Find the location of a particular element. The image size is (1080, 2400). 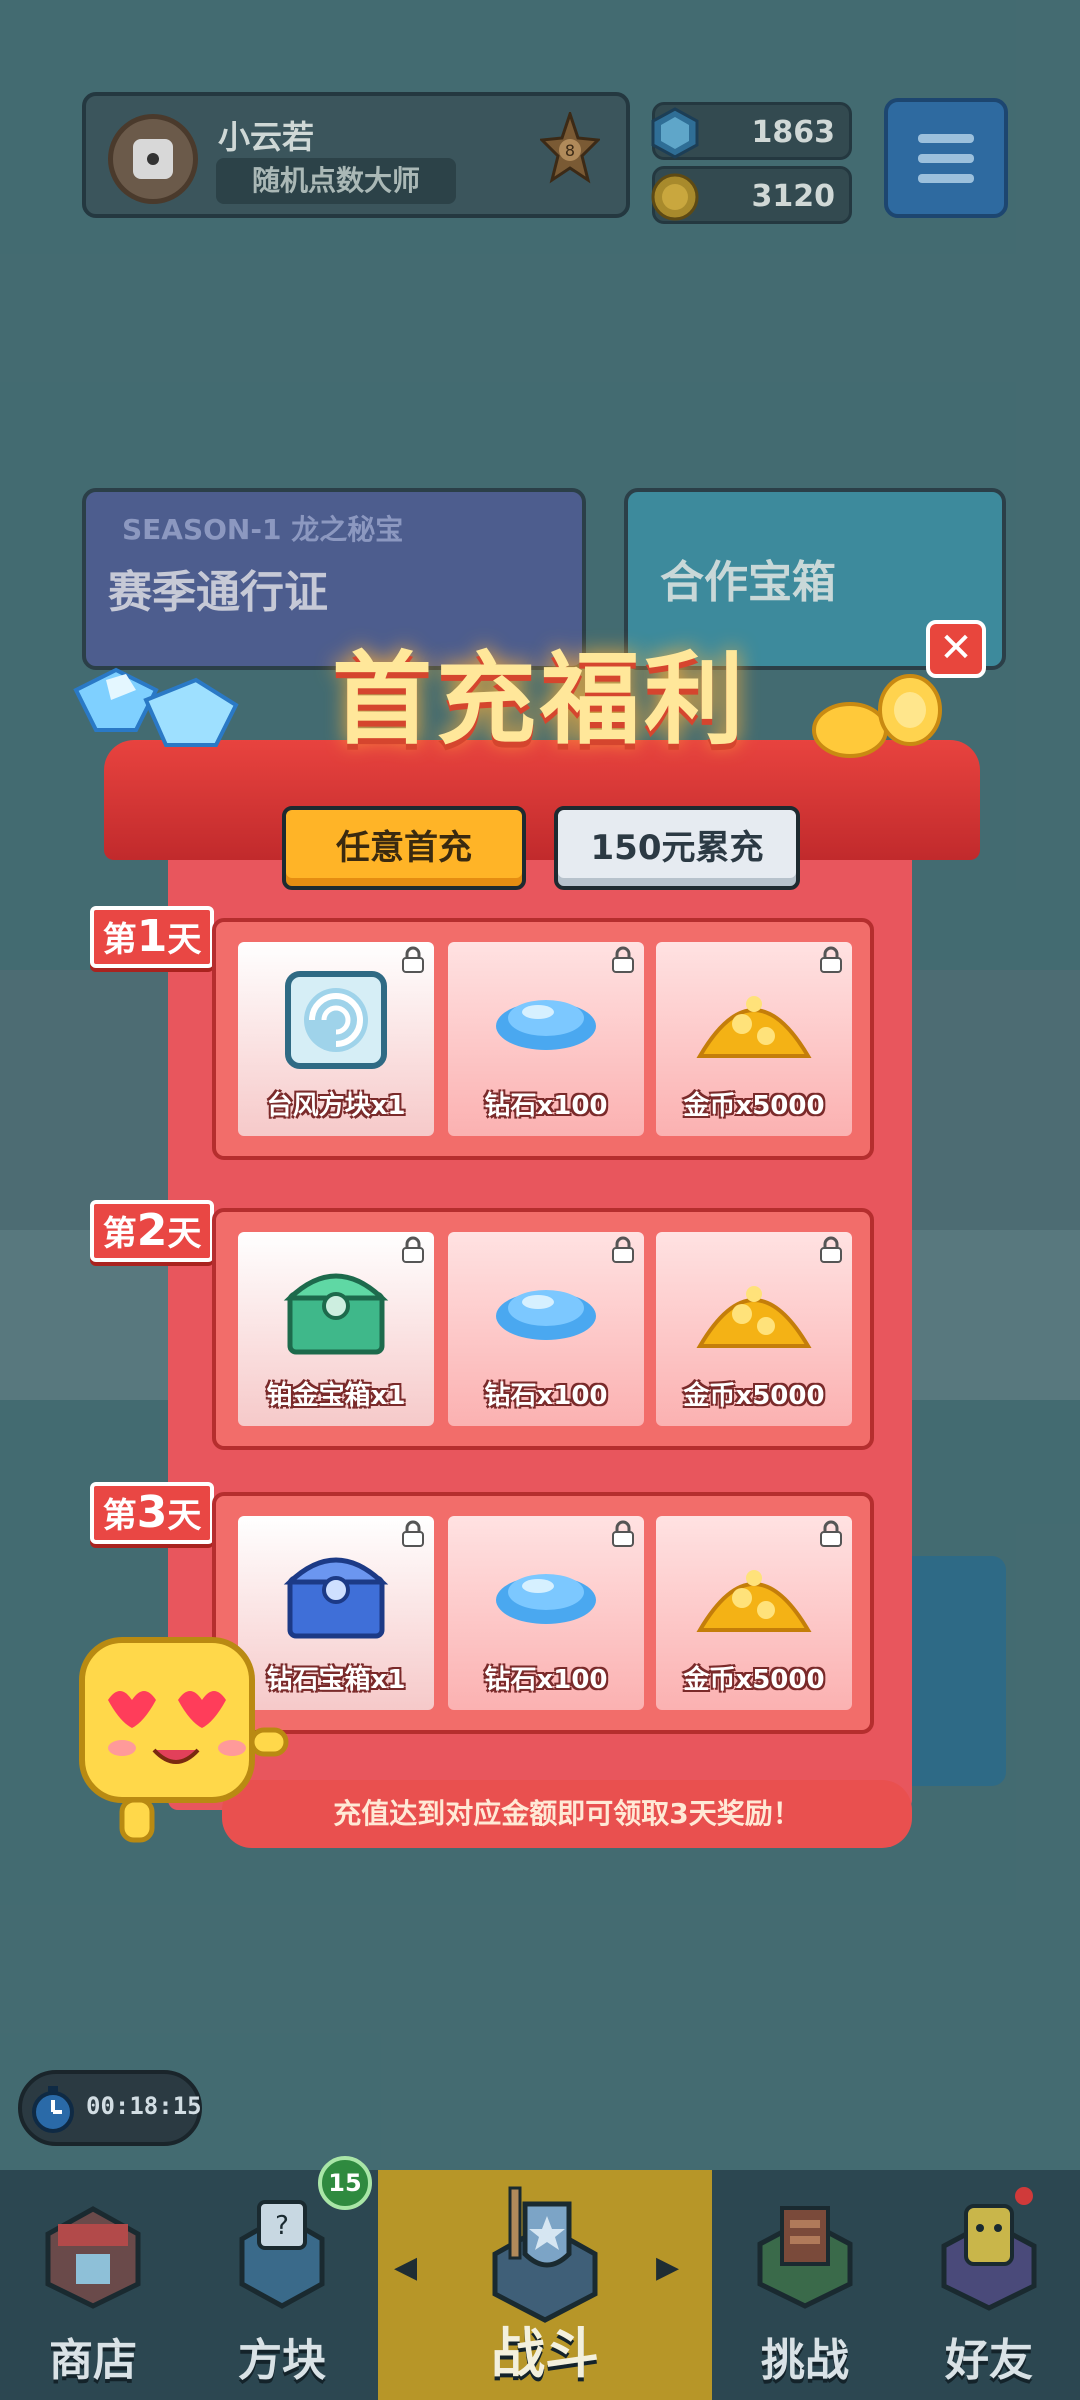

reward-typhoon-block: 台风方块x1 is located at coordinates (336, 1039).